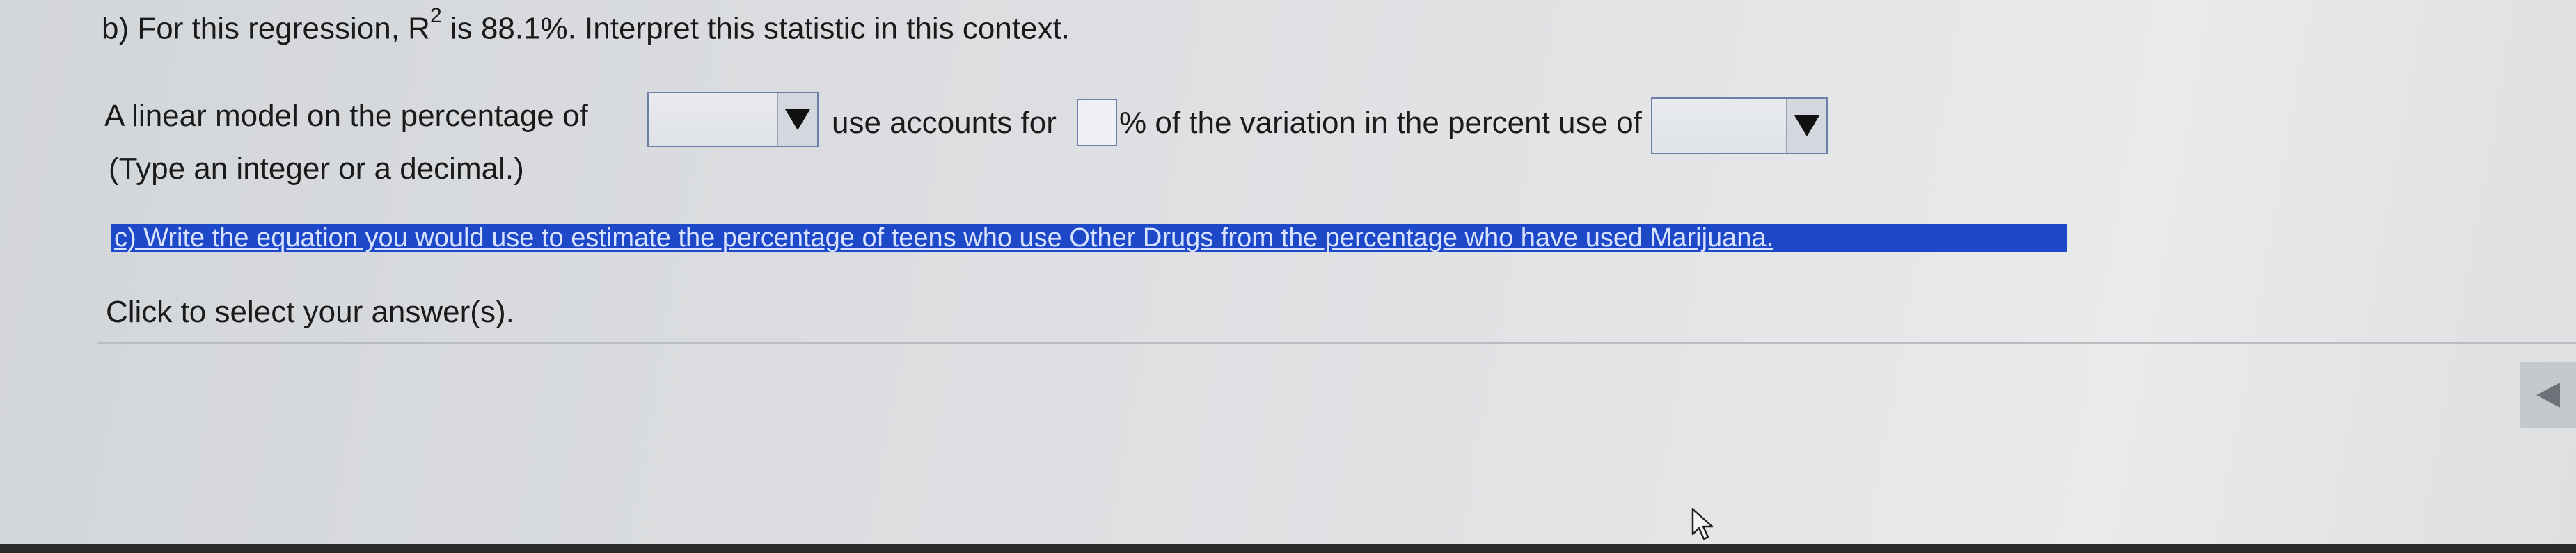 The height and width of the screenshot is (553, 2576). Describe the element at coordinates (1097, 122) in the screenshot. I see `percent-input` at that location.